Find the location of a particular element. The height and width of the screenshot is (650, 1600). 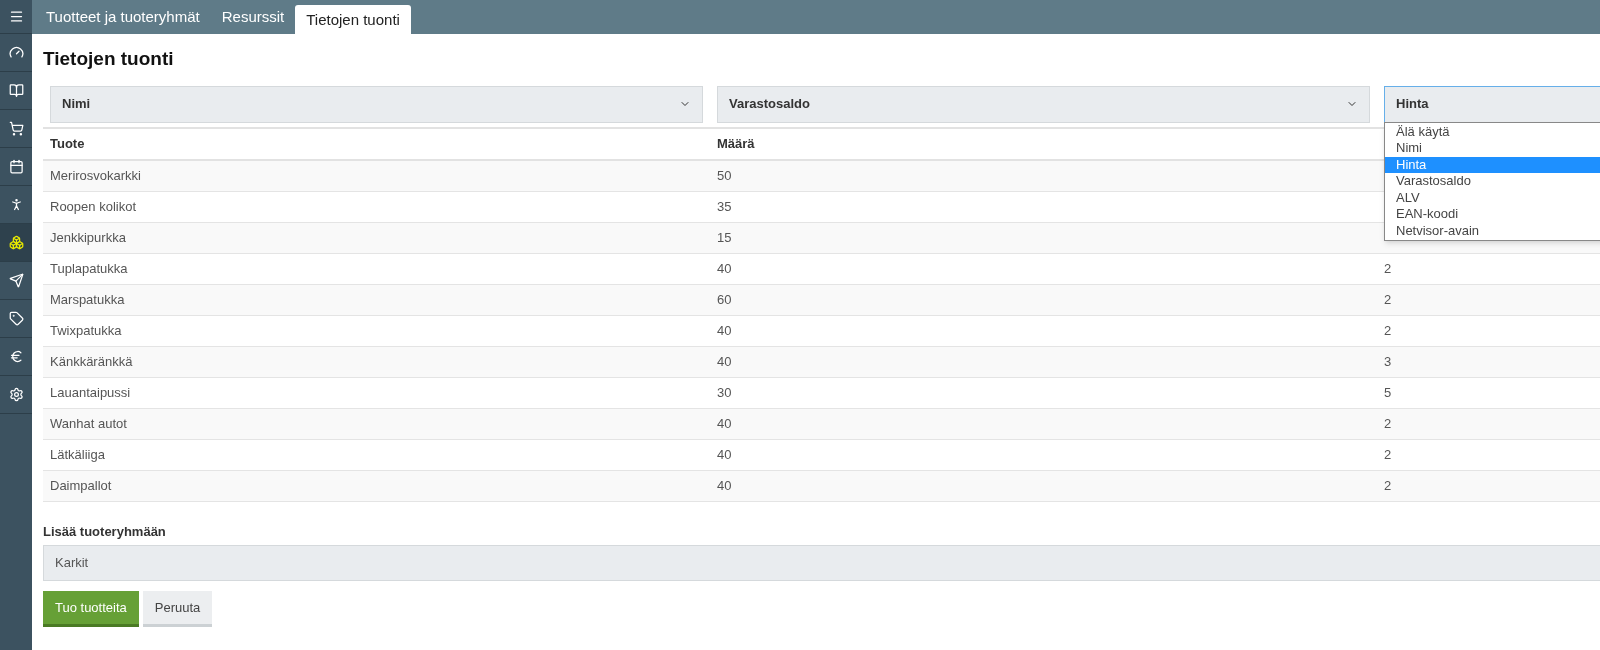

table-cell: Twixpatukka is located at coordinates (86, 330).